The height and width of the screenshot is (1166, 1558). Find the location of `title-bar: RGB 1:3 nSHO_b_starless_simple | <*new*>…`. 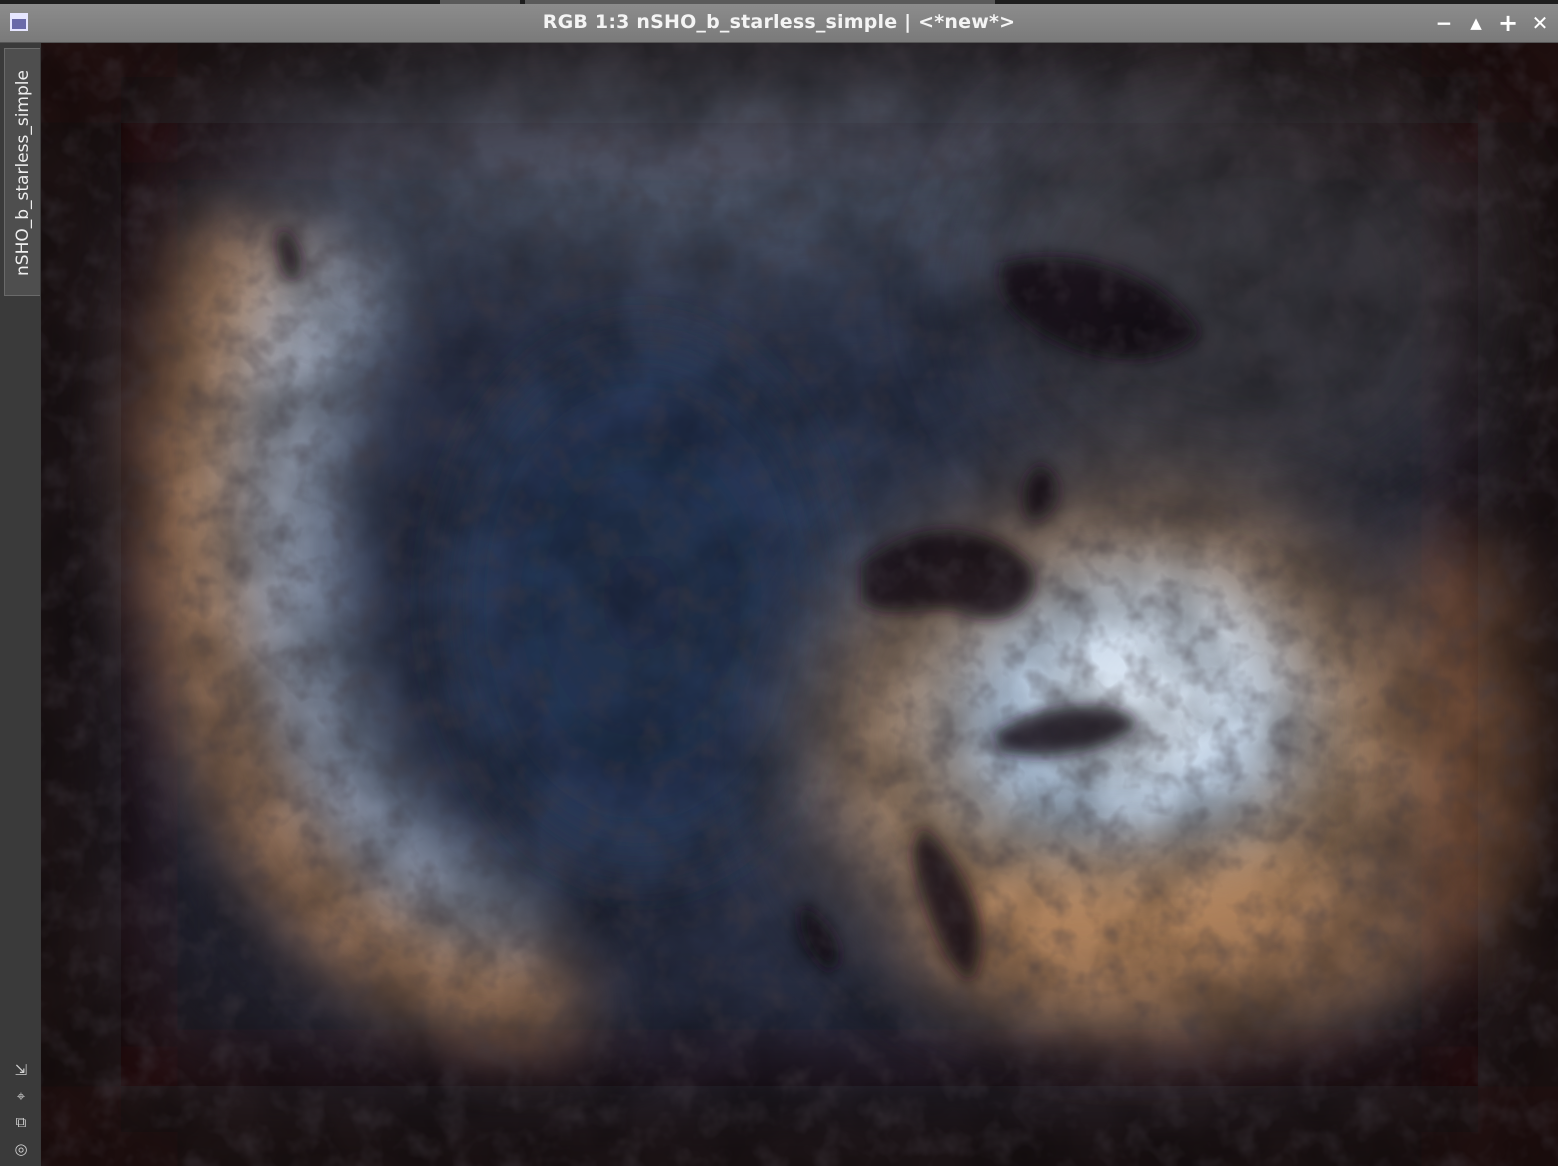

title-bar: RGB 1:3 nSHO_b_starless_simple | <*new*>… is located at coordinates (779, 23).